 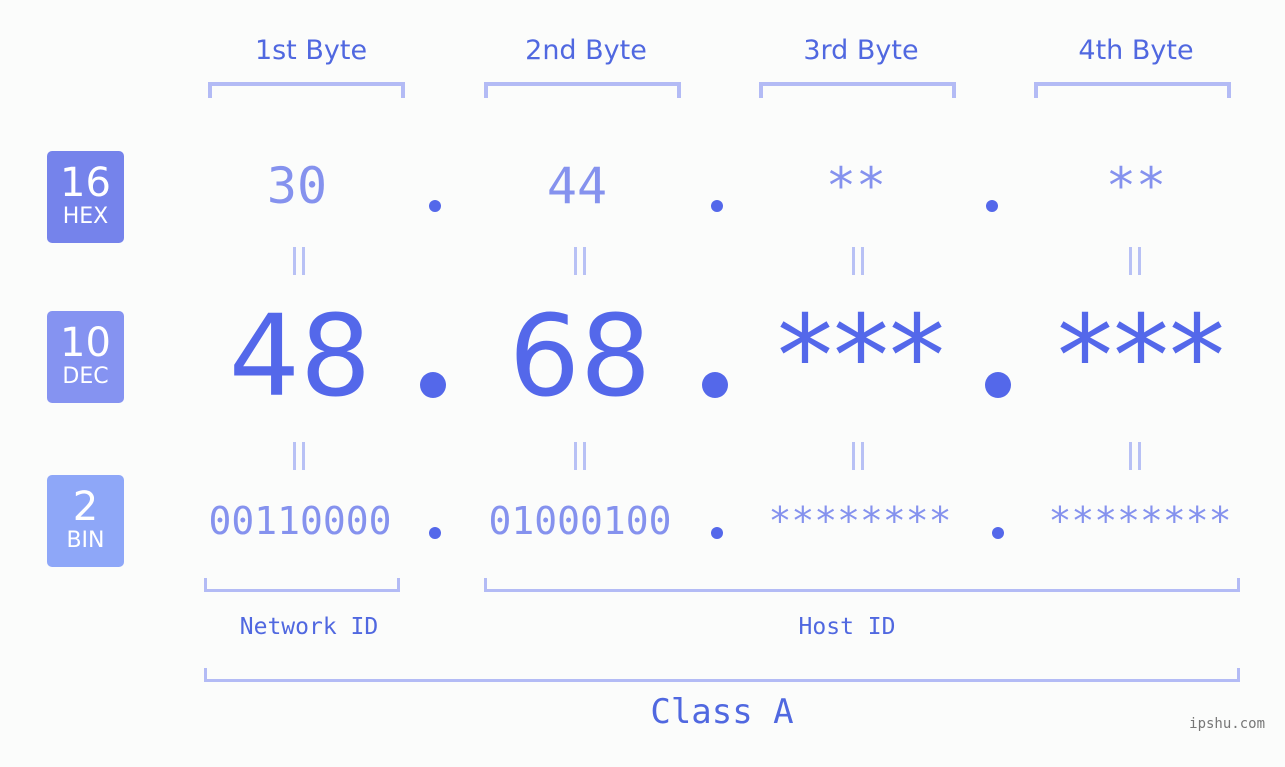 What do you see at coordinates (847, 627) in the screenshot?
I see `host-id-label: Host ID` at bounding box center [847, 627].